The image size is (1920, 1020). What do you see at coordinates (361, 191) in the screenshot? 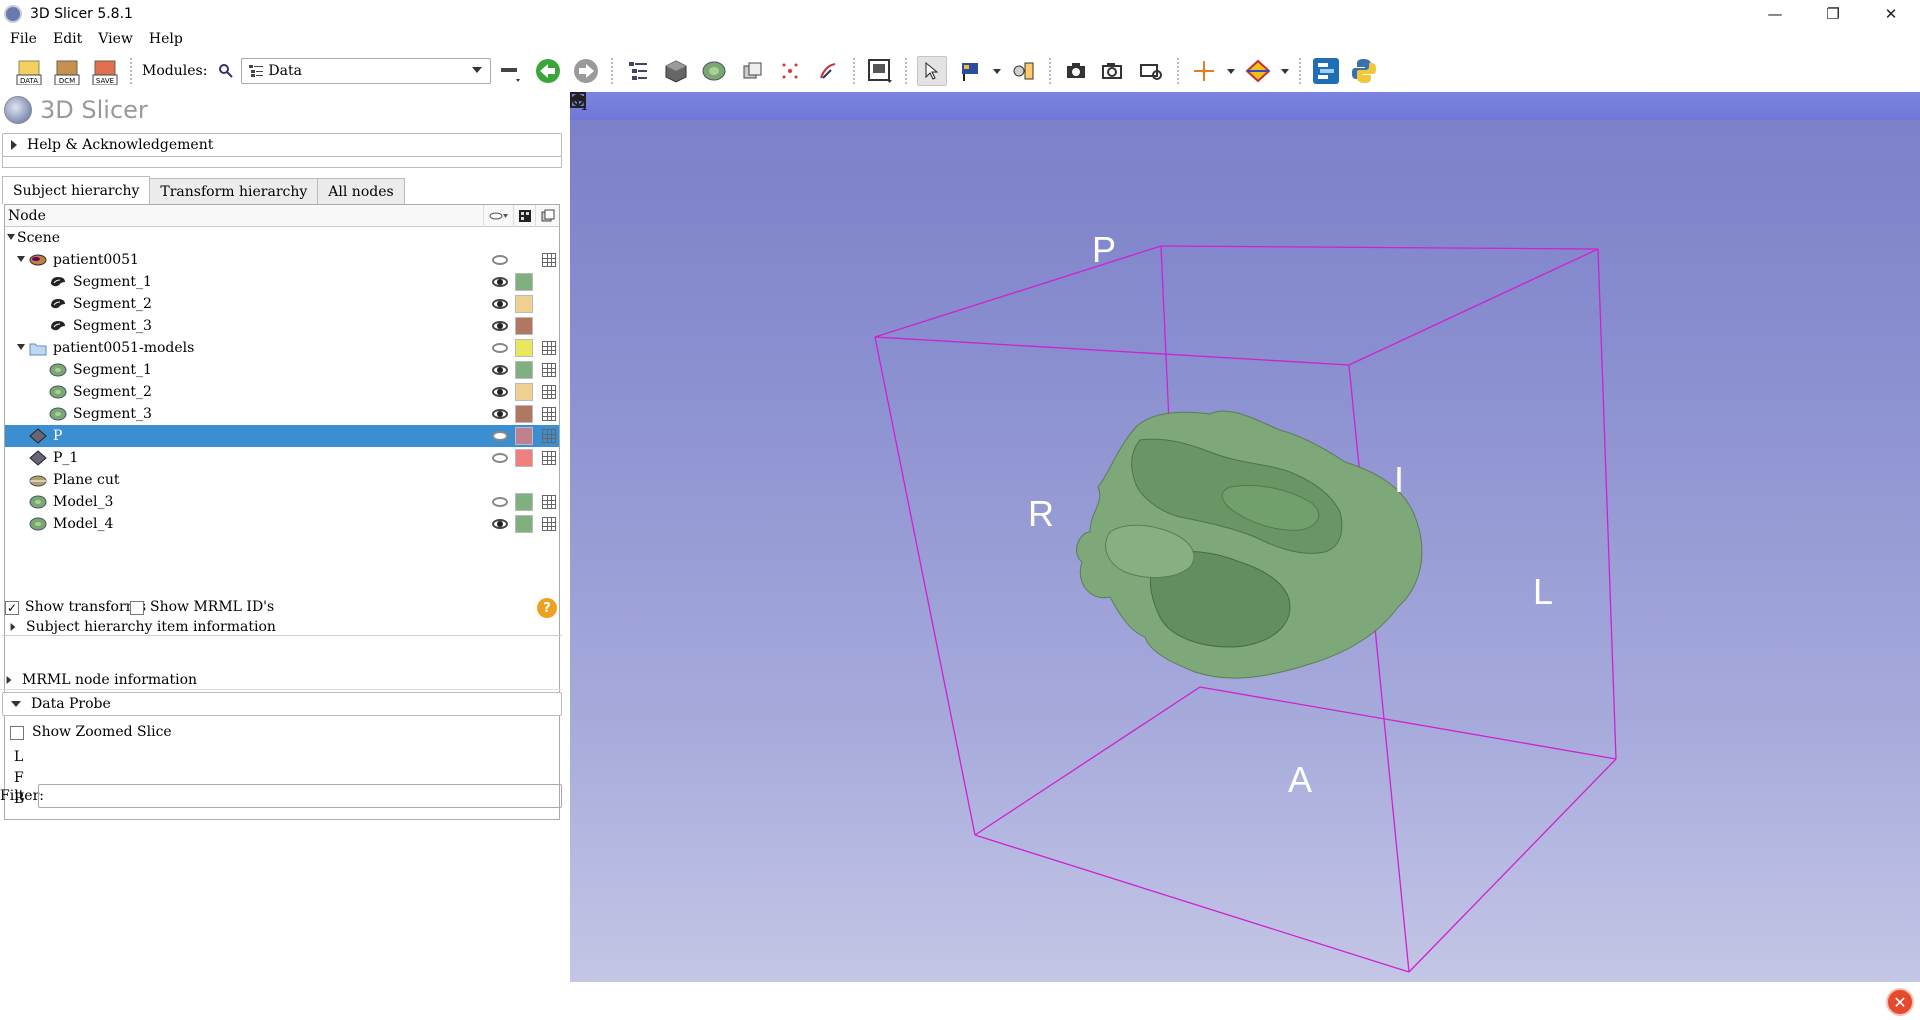
I see `tab-all-nodes: All nodes` at bounding box center [361, 191].